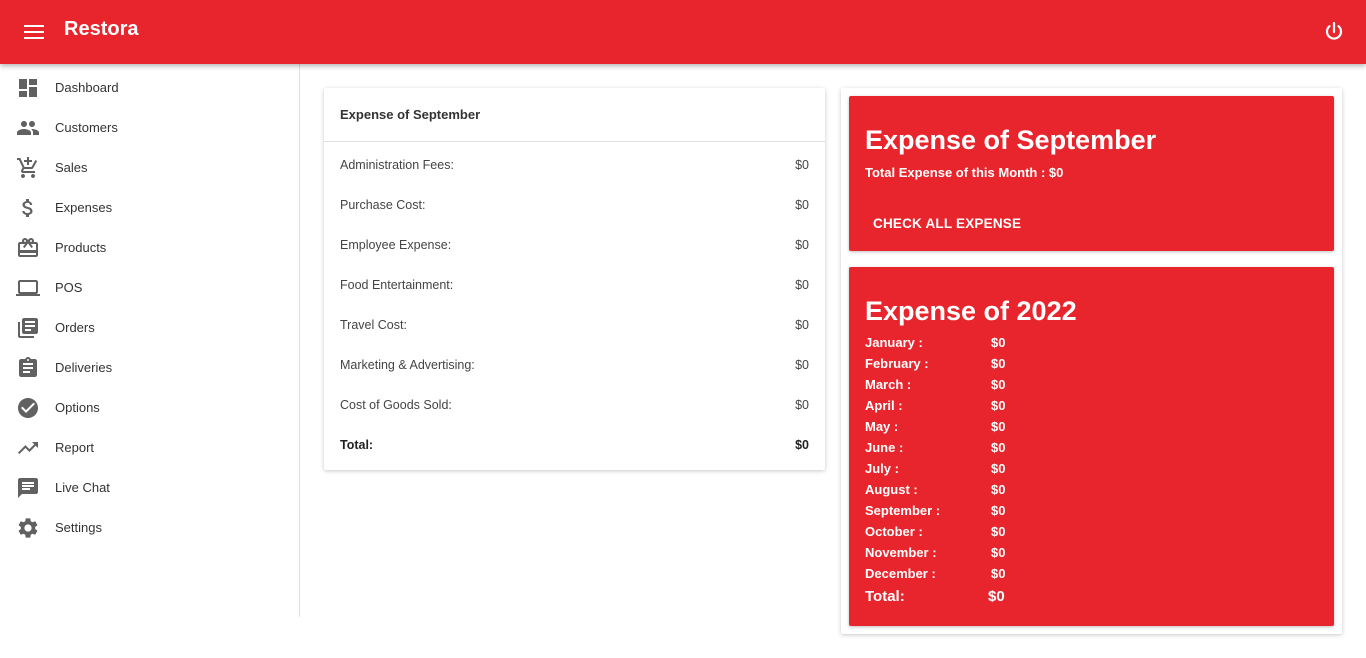 The image size is (1366, 658). Describe the element at coordinates (75, 447) in the screenshot. I see `sidebar-item-label: Report` at that location.